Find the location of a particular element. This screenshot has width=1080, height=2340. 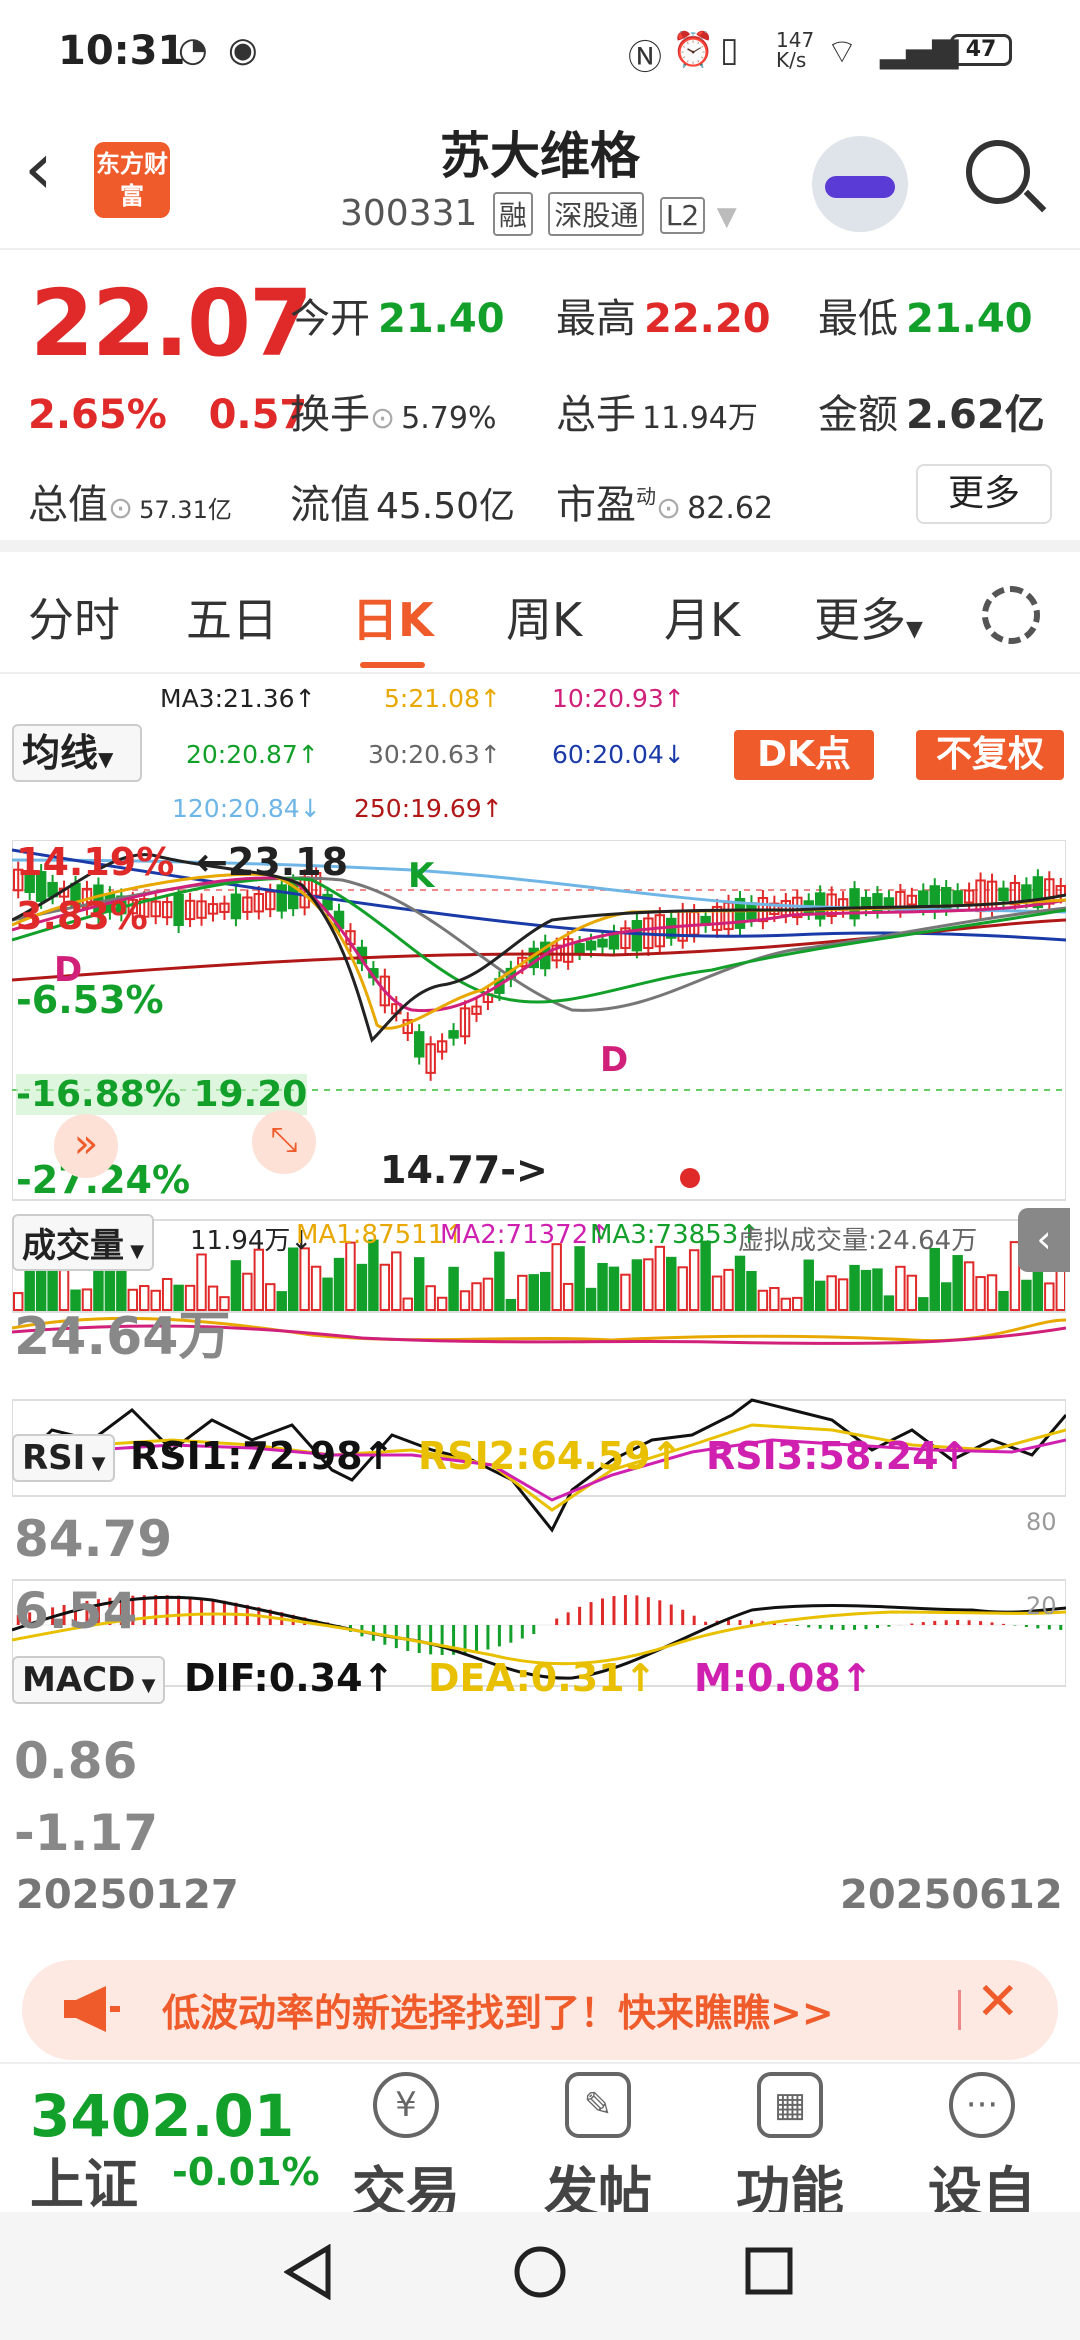

low-note: 14.77-> is located at coordinates (464, 1170).